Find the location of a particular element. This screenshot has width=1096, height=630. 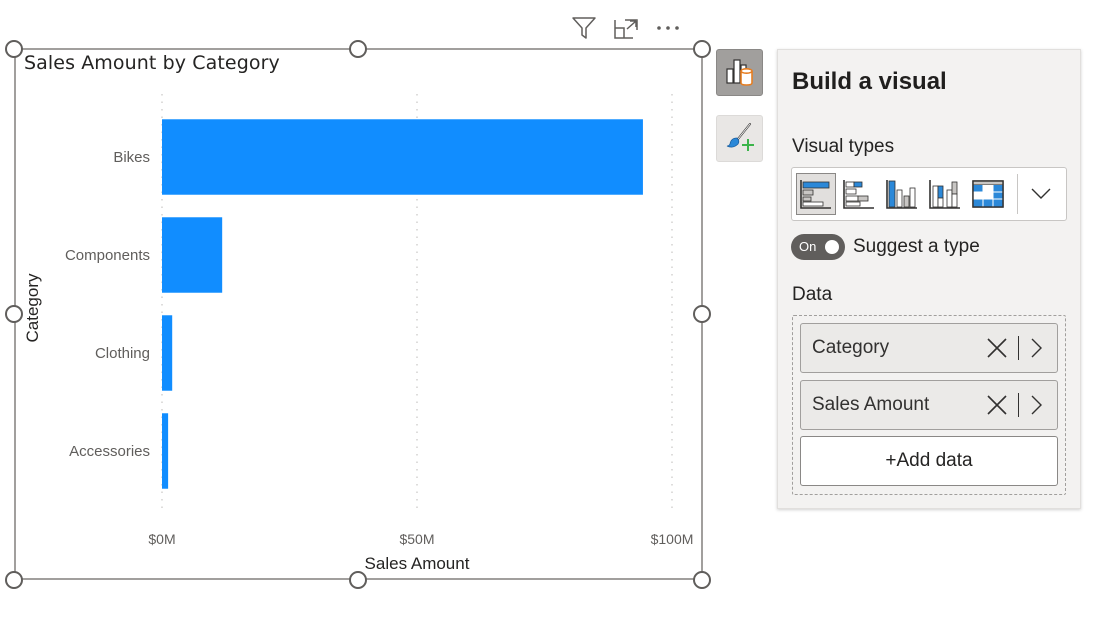

x-tick-label: $50M is located at coordinates (416, 539).